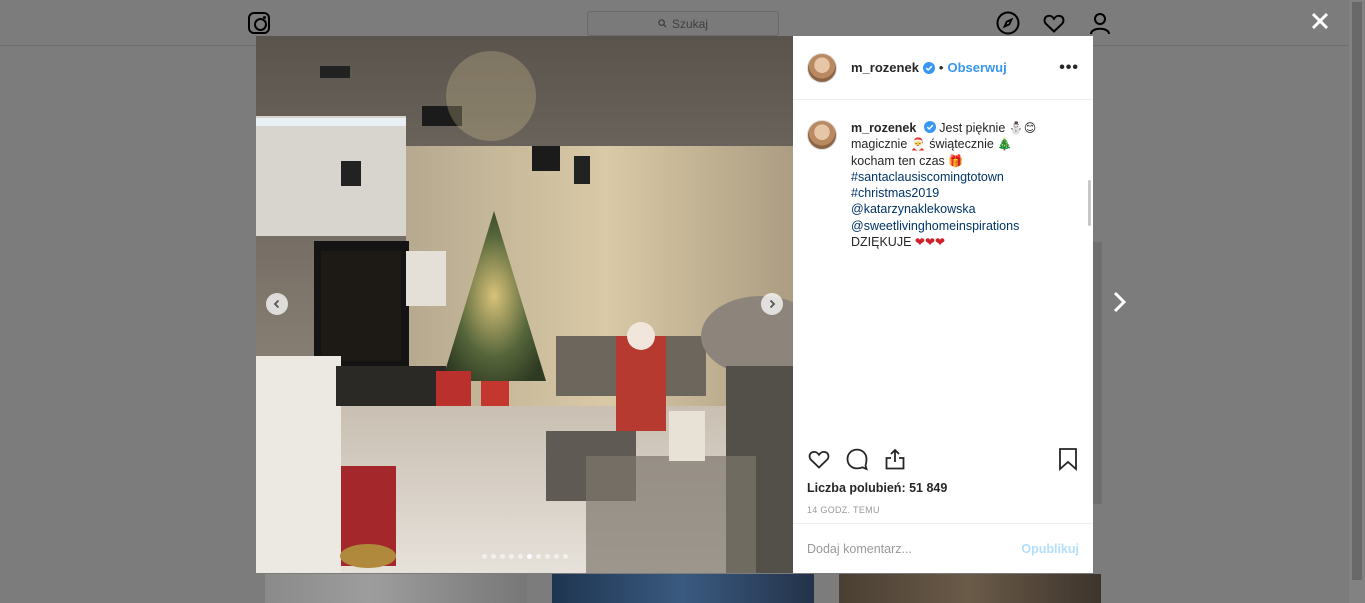  I want to click on post-author-username: m_rozenek, so click(885, 67).